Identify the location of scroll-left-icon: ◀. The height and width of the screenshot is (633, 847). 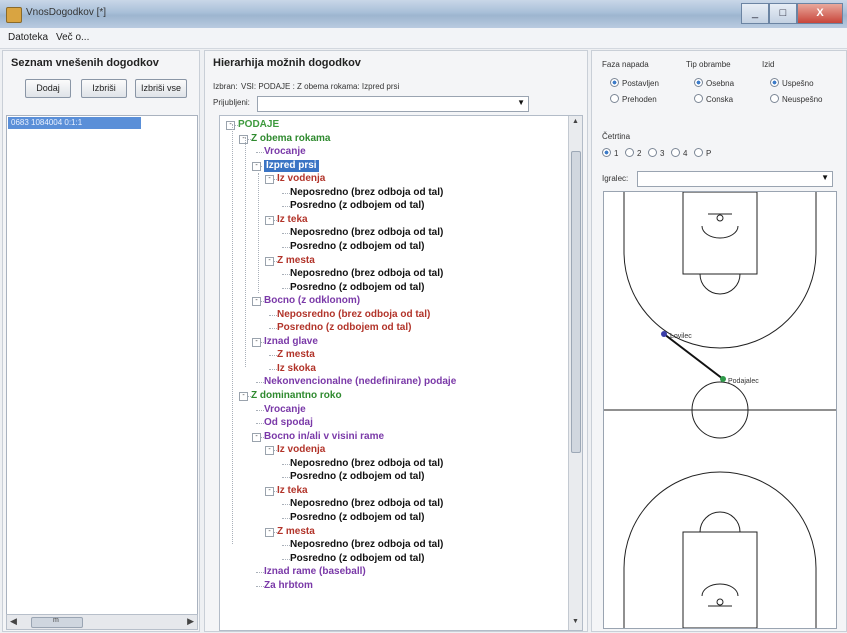
(13, 621).